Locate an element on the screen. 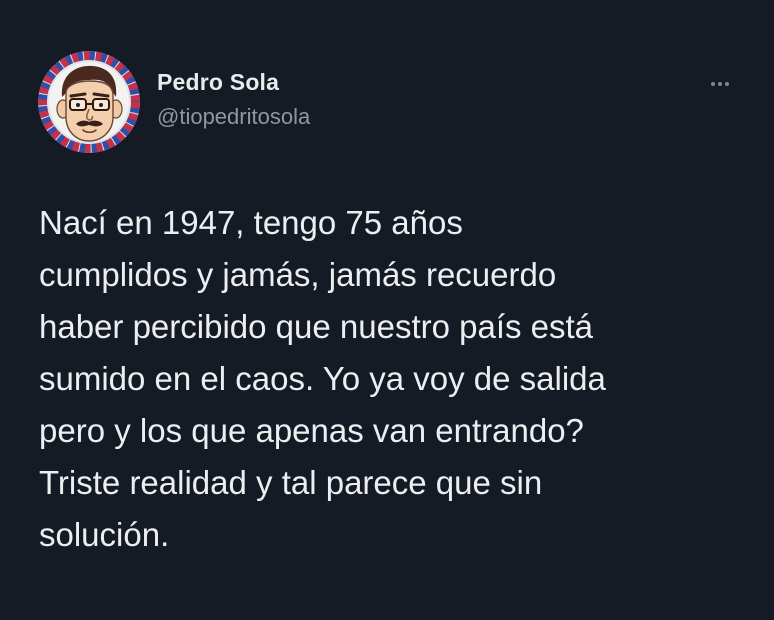 The image size is (774, 620). tweet-text-line: haber percibido que nuestro país está is located at coordinates (316, 326).